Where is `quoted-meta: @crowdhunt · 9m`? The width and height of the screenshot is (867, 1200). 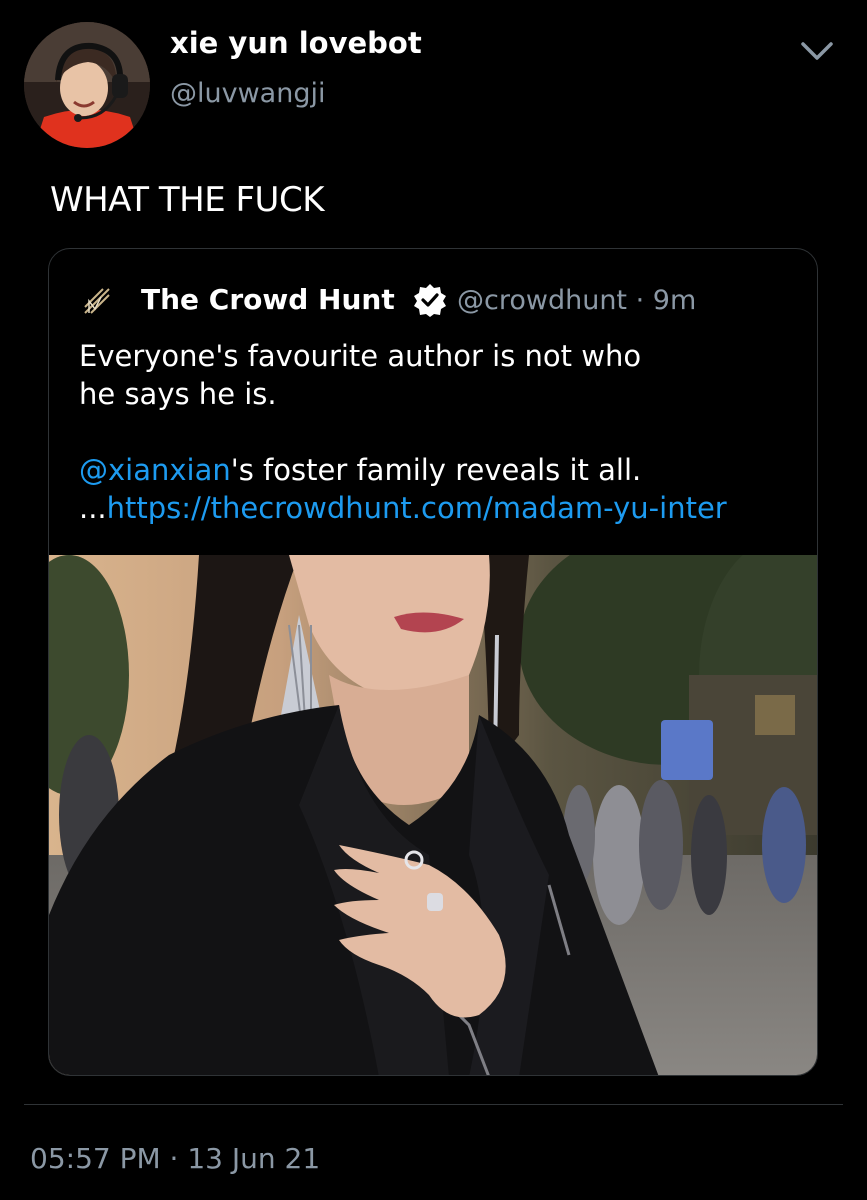
quoted-meta: @crowdhunt · 9m is located at coordinates (576, 300).